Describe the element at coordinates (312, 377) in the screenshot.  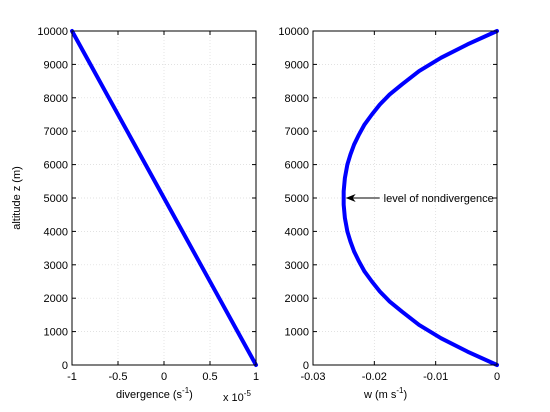
I see `x-tick-label: -0.03` at that location.